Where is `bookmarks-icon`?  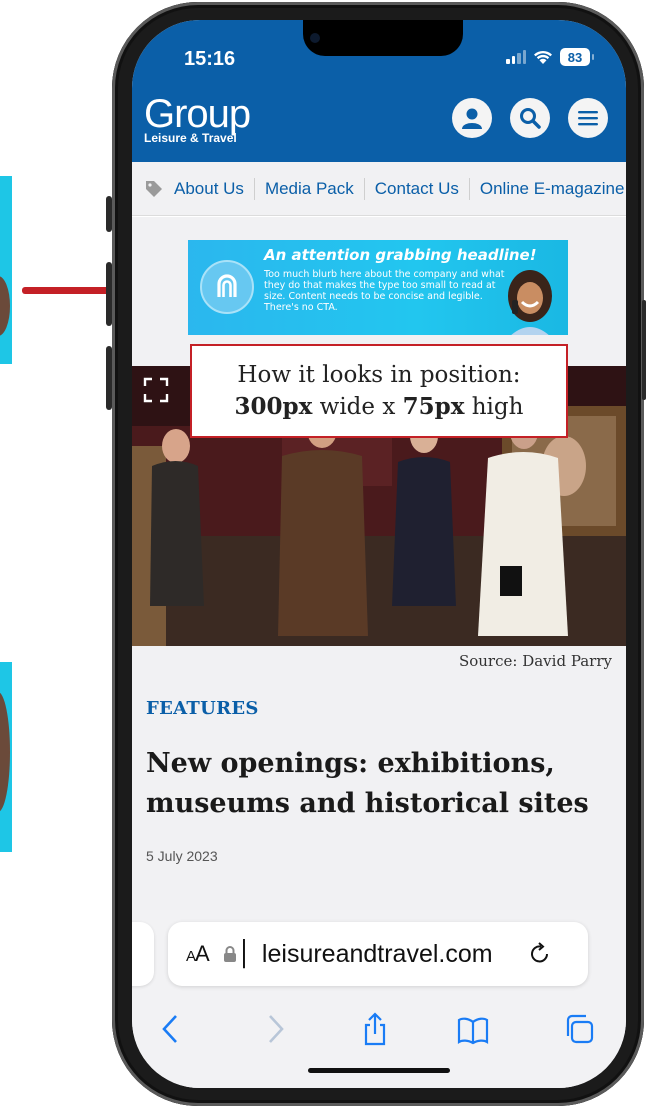
bookmarks-icon is located at coordinates (473, 1029).